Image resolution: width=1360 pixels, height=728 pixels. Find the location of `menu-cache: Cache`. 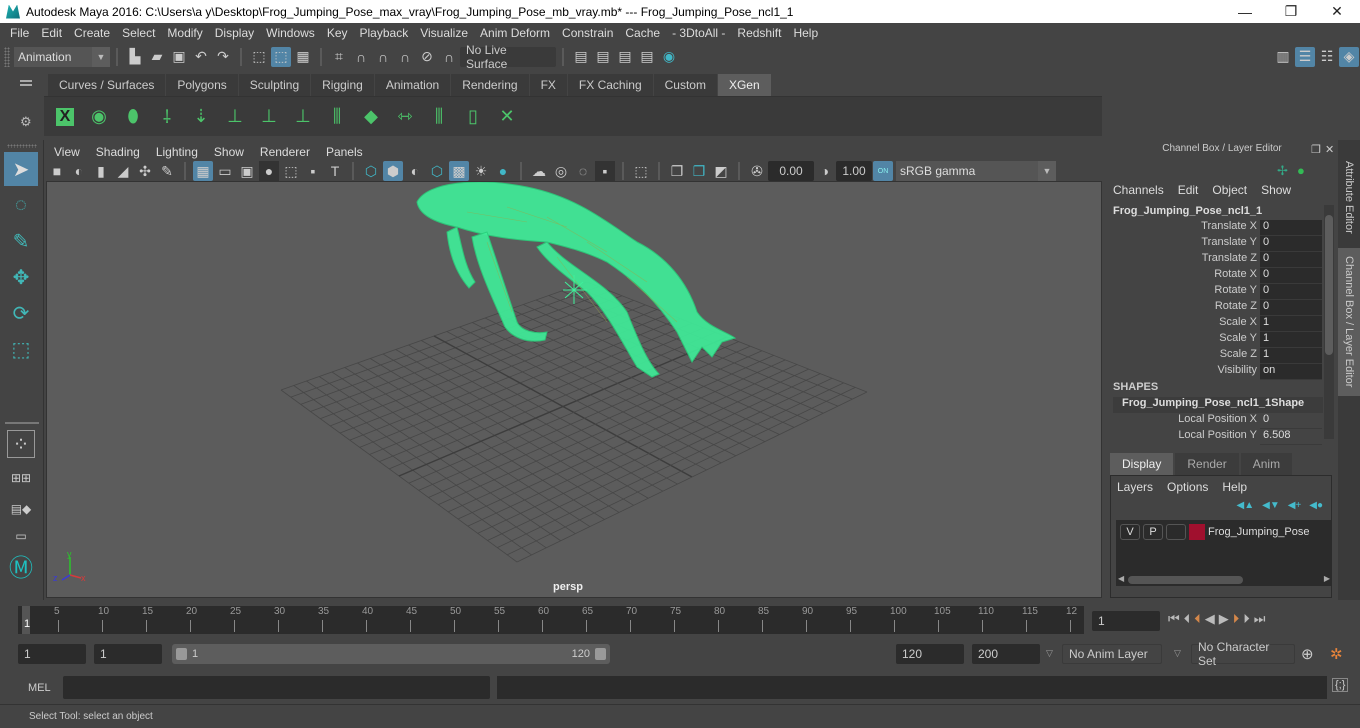

menu-cache: Cache is located at coordinates (642, 33).